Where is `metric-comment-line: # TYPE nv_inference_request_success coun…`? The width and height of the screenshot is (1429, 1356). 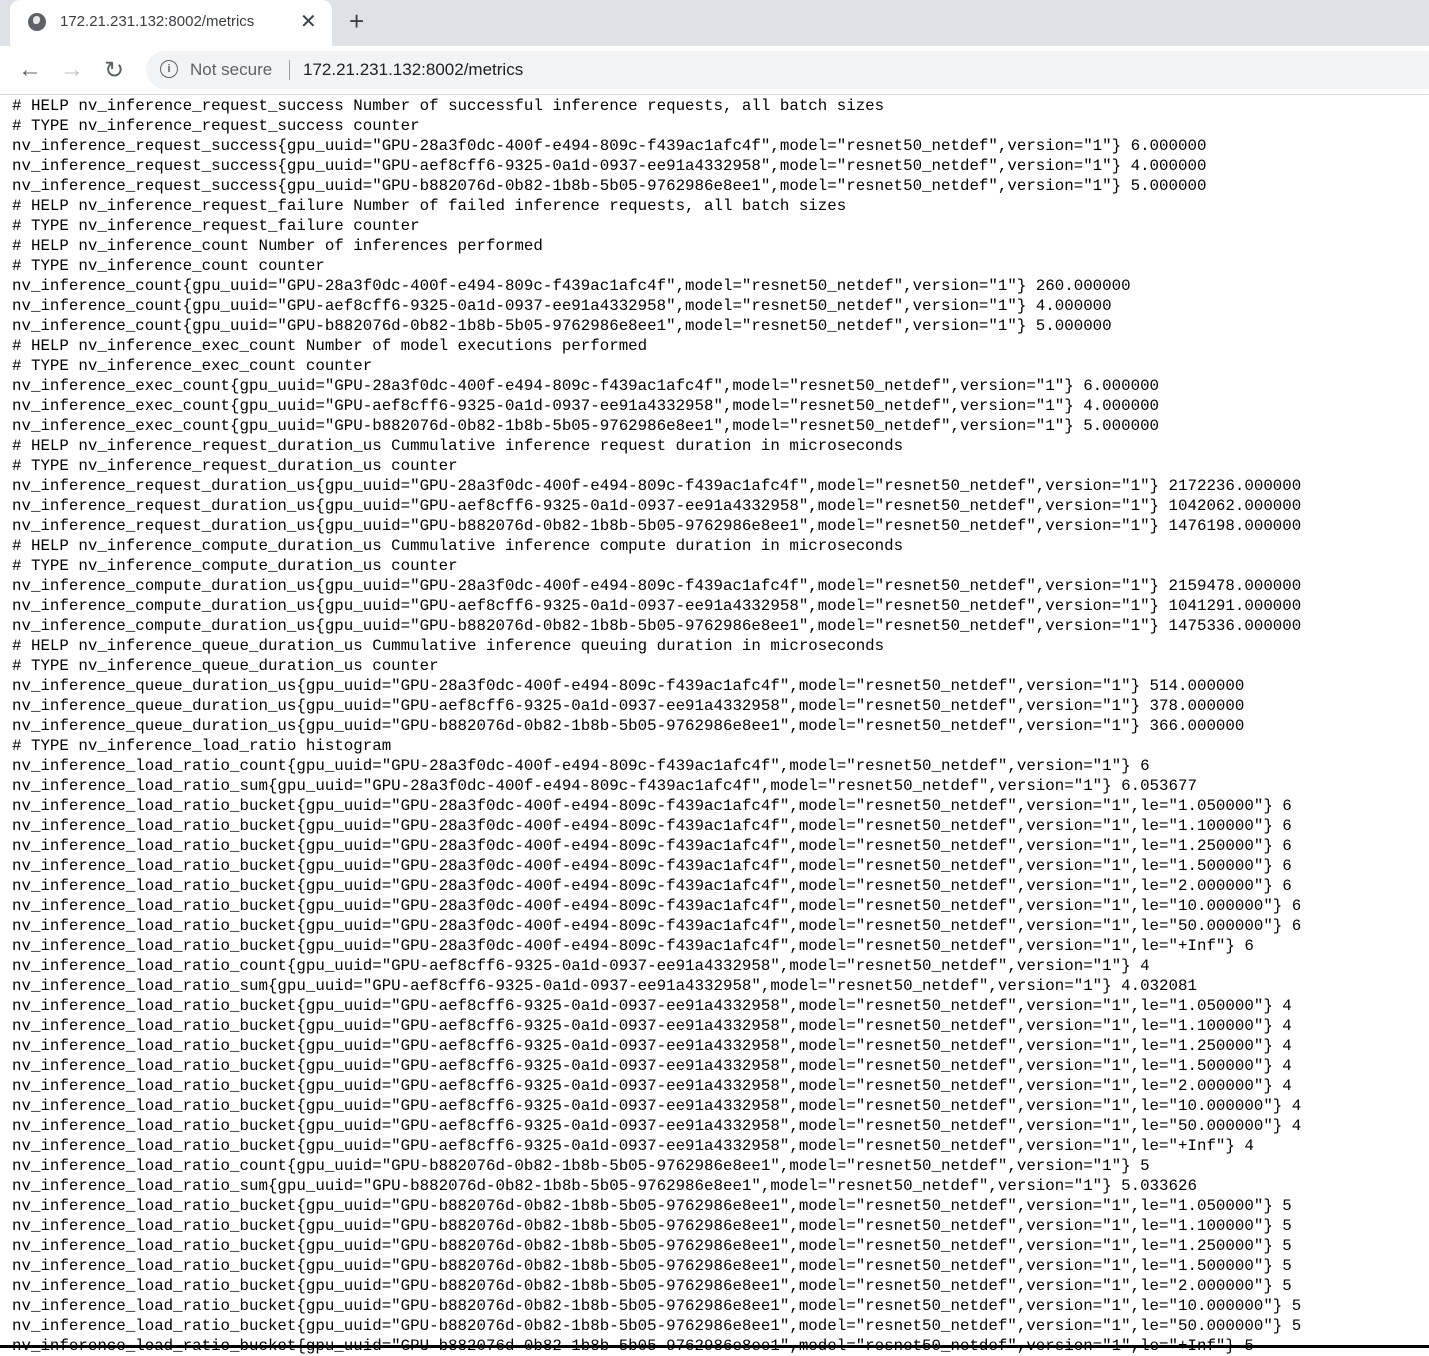
metric-comment-line: # TYPE nv_inference_request_success coun… is located at coordinates (216, 126).